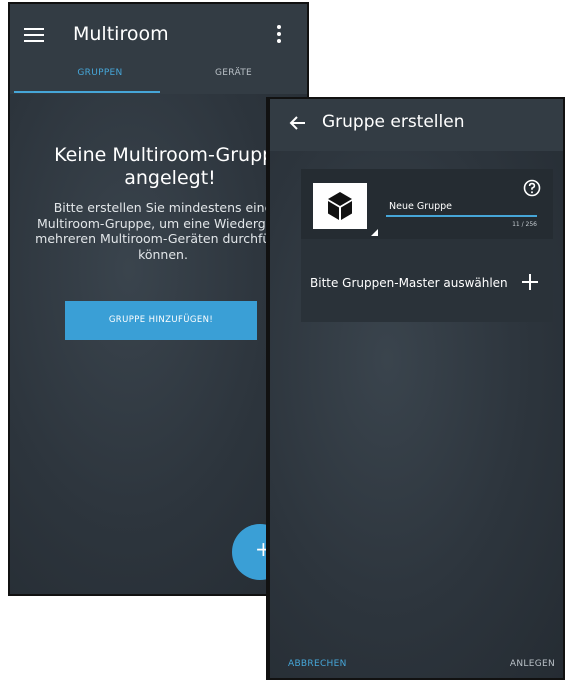 The height and width of the screenshot is (682, 567). Describe the element at coordinates (532, 188) in the screenshot. I see `help-circle-icon` at that location.